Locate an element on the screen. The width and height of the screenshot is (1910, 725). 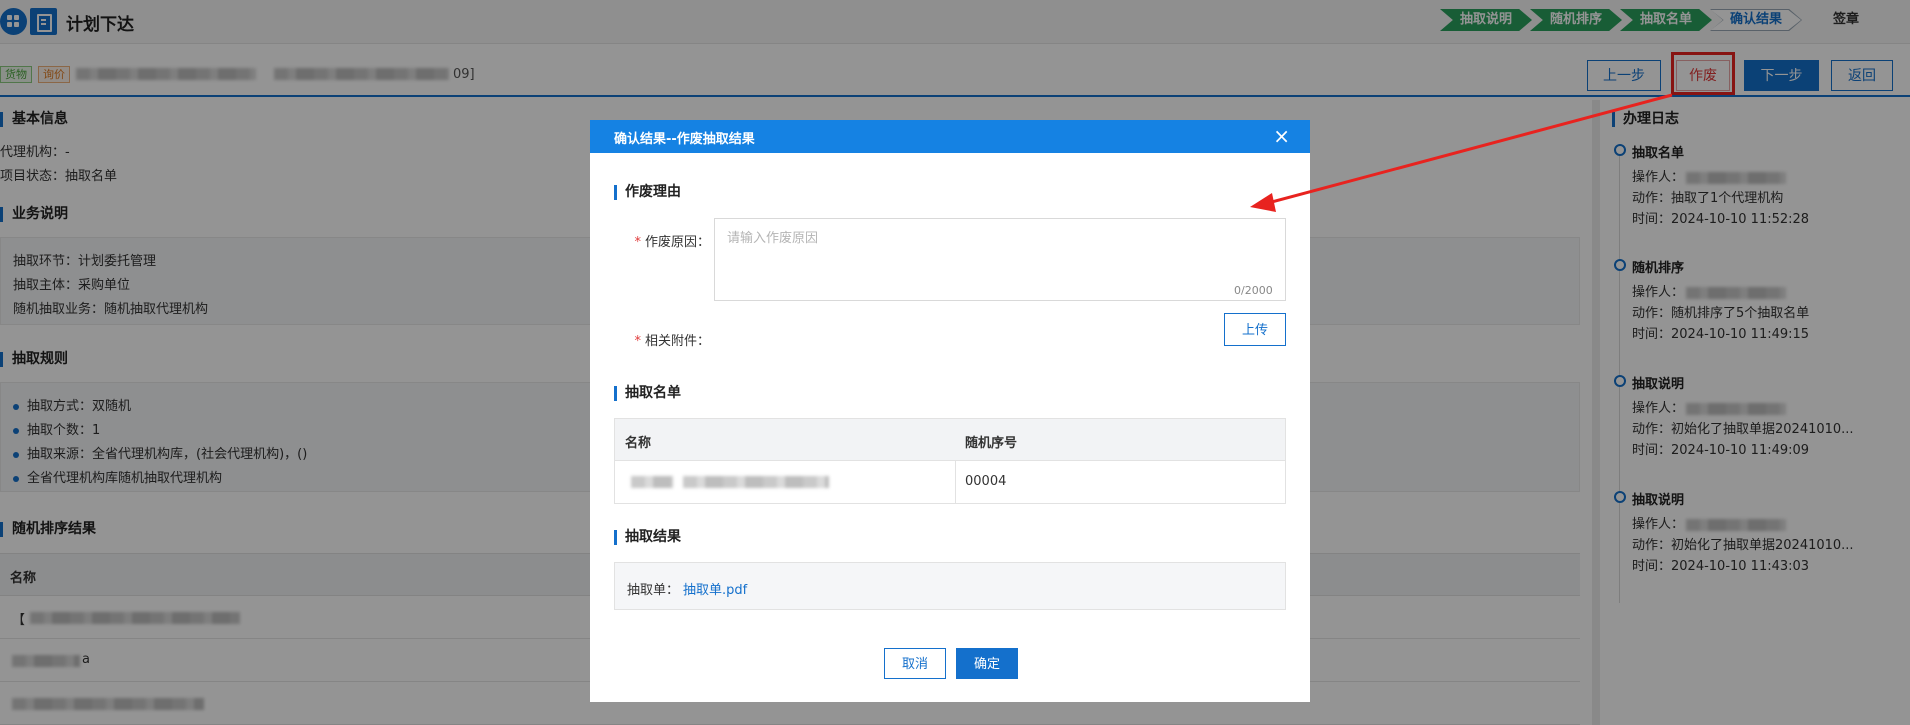
arrow-head-icon is located at coordinates (1263, 202).